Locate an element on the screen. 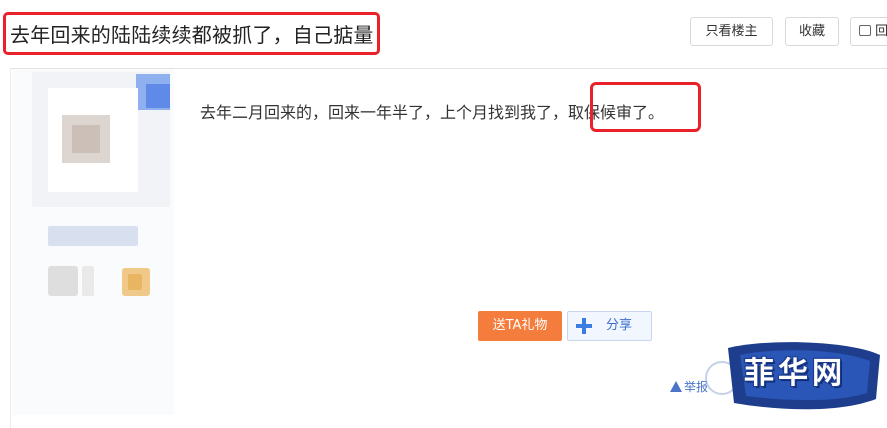  author-name is located at coordinates (93, 236).